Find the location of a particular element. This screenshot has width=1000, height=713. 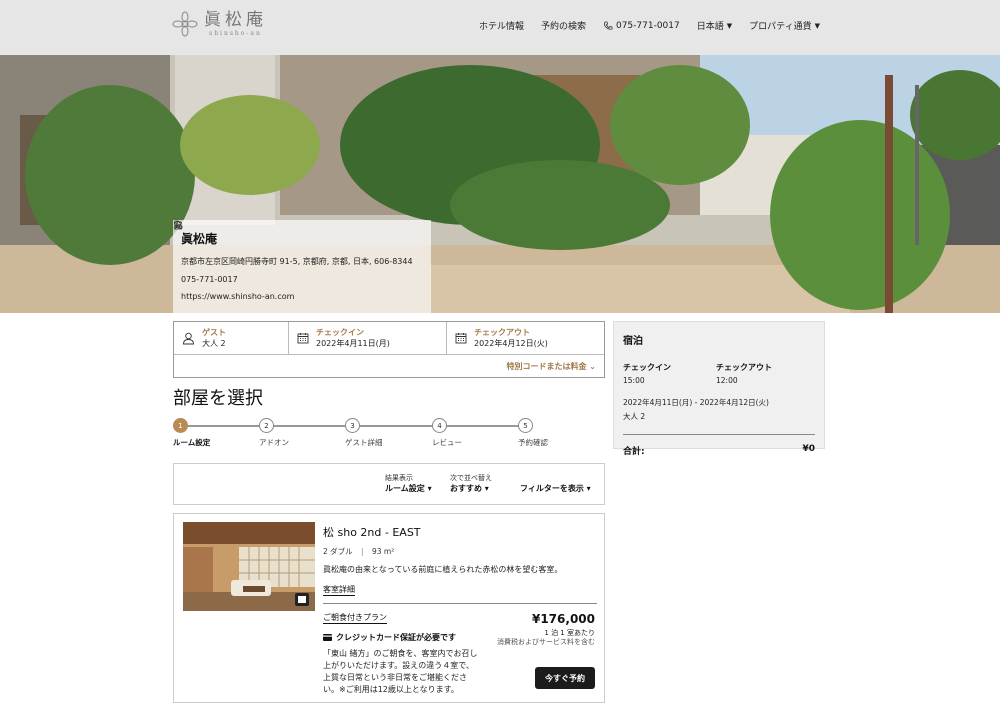

step-label: ゲスト詳細 is located at coordinates (364, 442).